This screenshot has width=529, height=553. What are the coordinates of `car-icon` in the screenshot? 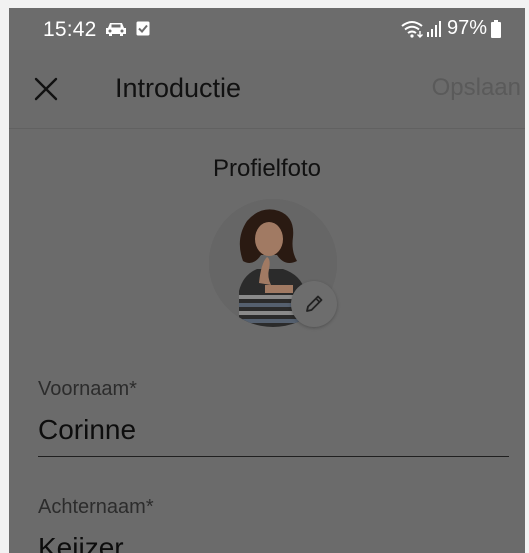 It's located at (116, 29).